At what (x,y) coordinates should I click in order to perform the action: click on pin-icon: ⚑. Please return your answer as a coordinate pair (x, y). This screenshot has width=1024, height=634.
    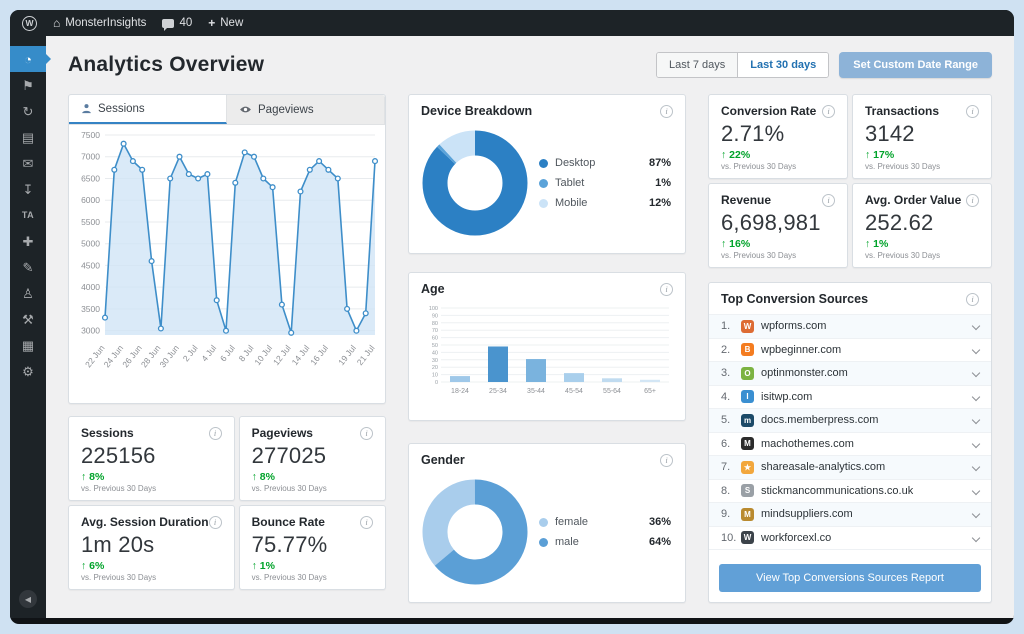
    Looking at the image, I should click on (28, 85).